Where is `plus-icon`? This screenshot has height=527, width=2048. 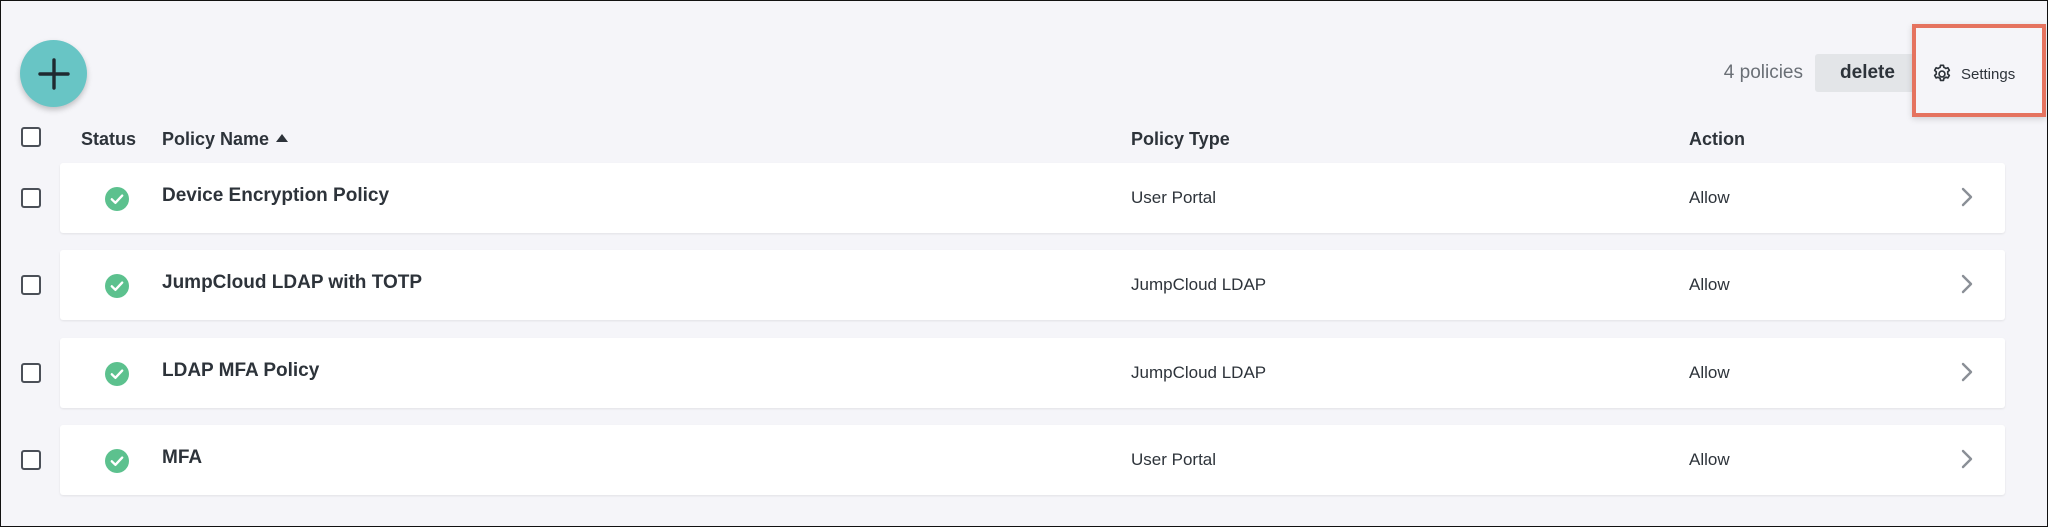 plus-icon is located at coordinates (53, 73).